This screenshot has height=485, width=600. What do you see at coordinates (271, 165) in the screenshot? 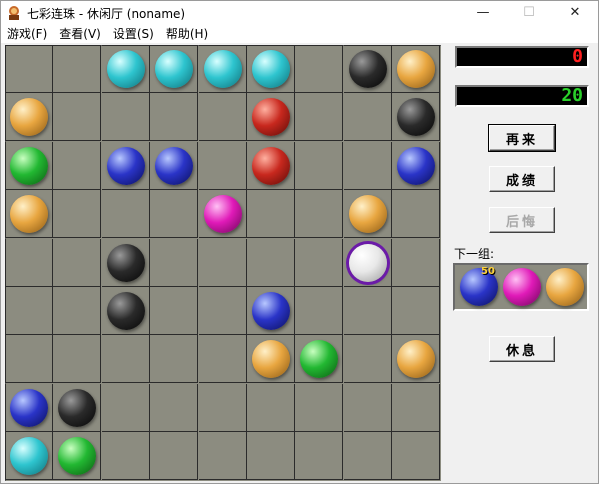
I see `red-ball` at bounding box center [271, 165].